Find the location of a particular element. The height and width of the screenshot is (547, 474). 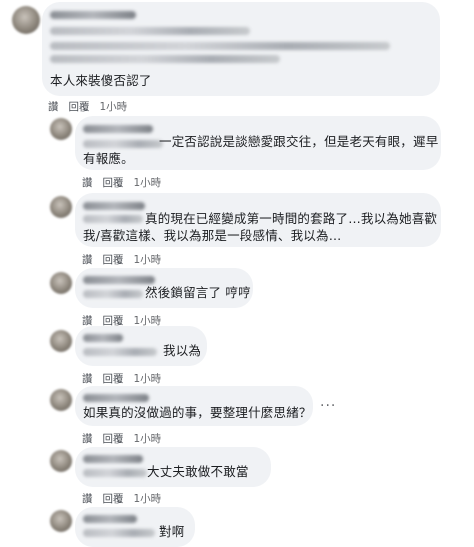

comment-bubble: 大丈夫敢做不敢當 is located at coordinates (173, 467).